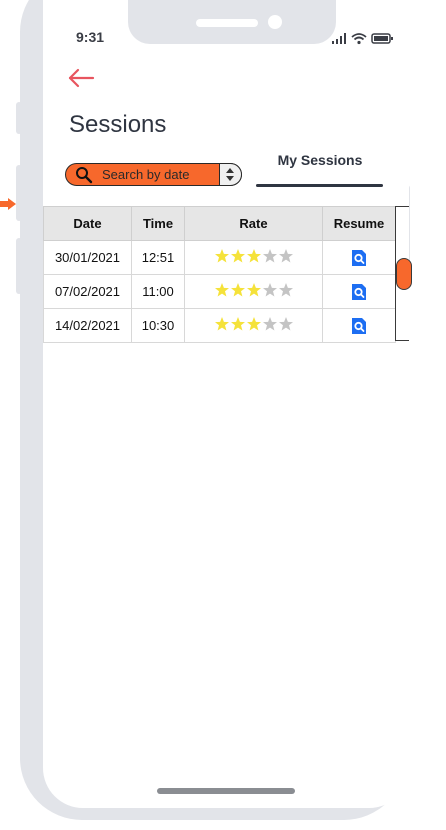 Image resolution: width=446 pixels, height=830 pixels. Describe the element at coordinates (158, 257) in the screenshot. I see `cell-time: 12:51` at that location.